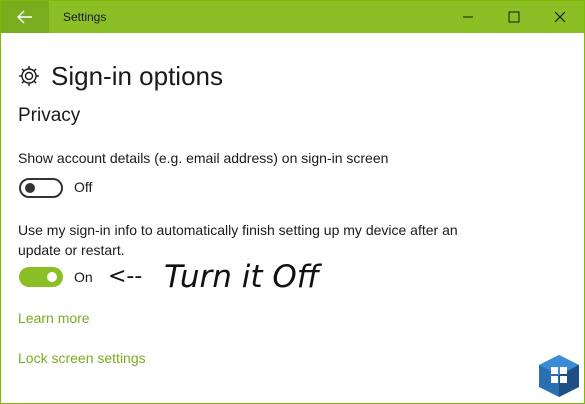  What do you see at coordinates (54, 318) in the screenshot?
I see `learn-more-link: Learn more` at bounding box center [54, 318].